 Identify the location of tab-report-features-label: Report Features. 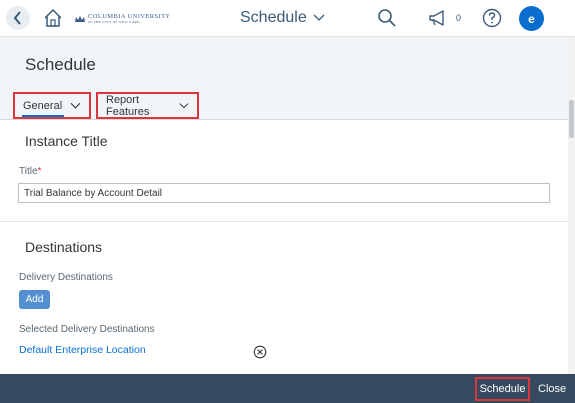
(128, 105).